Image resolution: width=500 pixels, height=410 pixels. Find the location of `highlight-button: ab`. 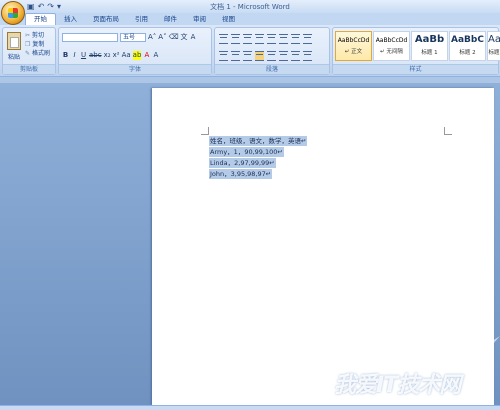

highlight-button: ab is located at coordinates (137, 55).